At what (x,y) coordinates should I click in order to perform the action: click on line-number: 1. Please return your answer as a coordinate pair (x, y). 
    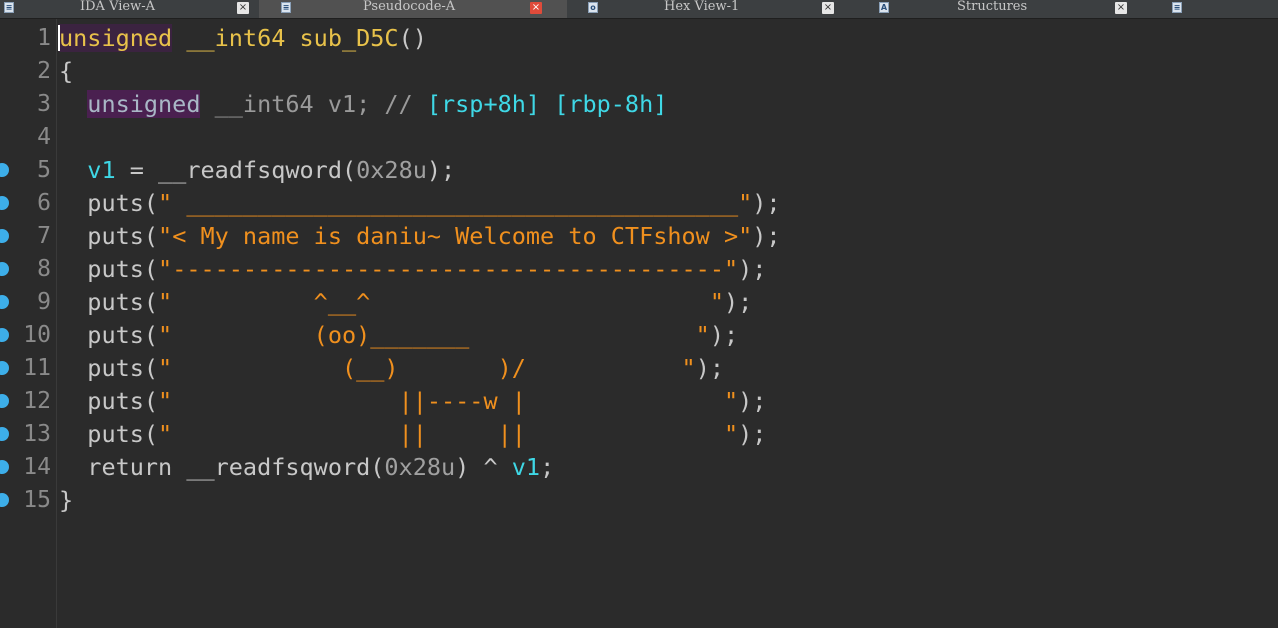
    Looking at the image, I should click on (44, 38).